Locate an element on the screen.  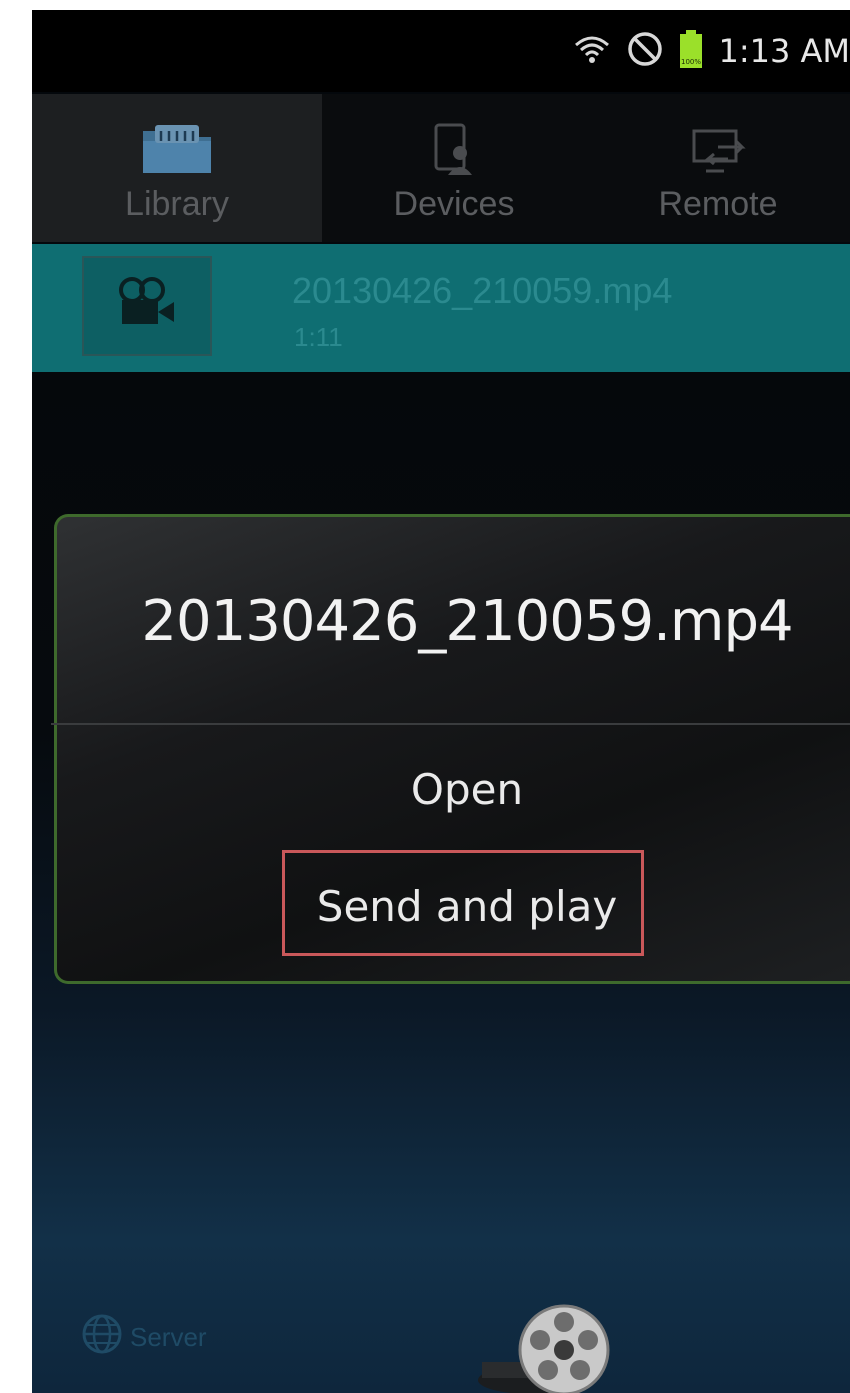
status-icons: 100% 1:13 AM is located at coordinates (711, 51).